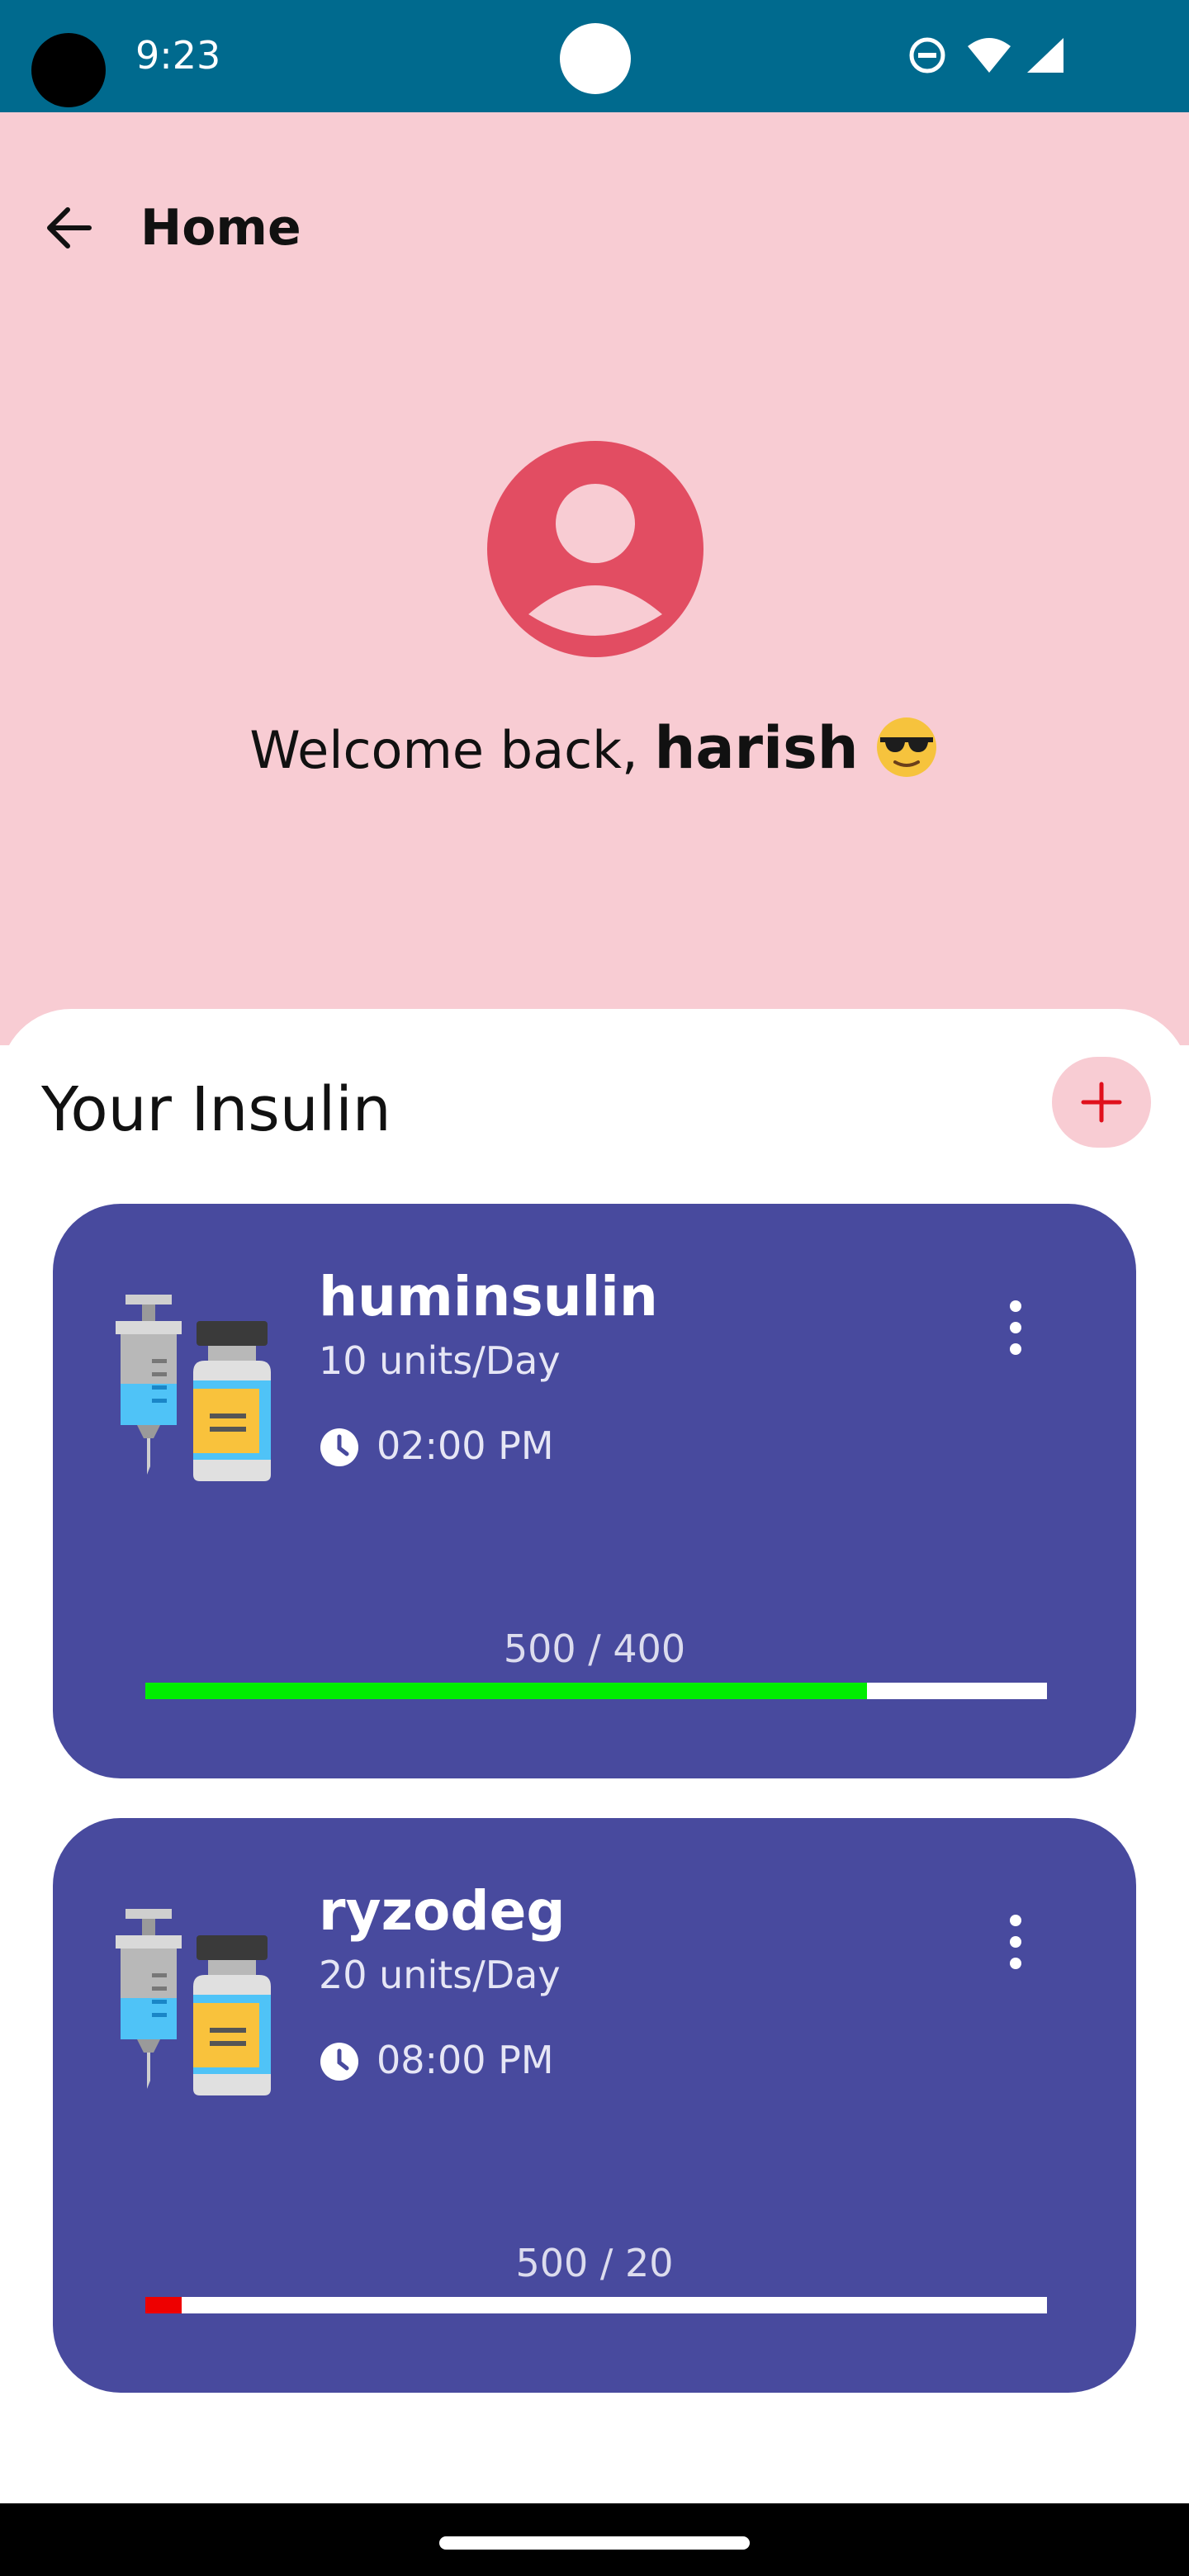 This screenshot has width=1189, height=2576. I want to click on insulin-time: 02:00 PM, so click(465, 1445).